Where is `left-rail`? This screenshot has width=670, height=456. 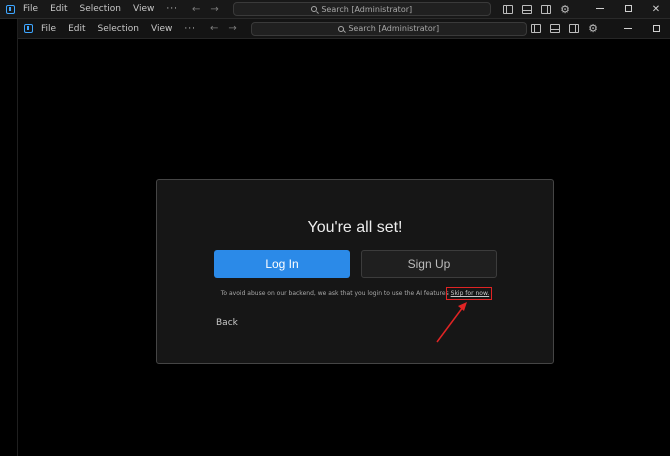 left-rail is located at coordinates (9, 237).